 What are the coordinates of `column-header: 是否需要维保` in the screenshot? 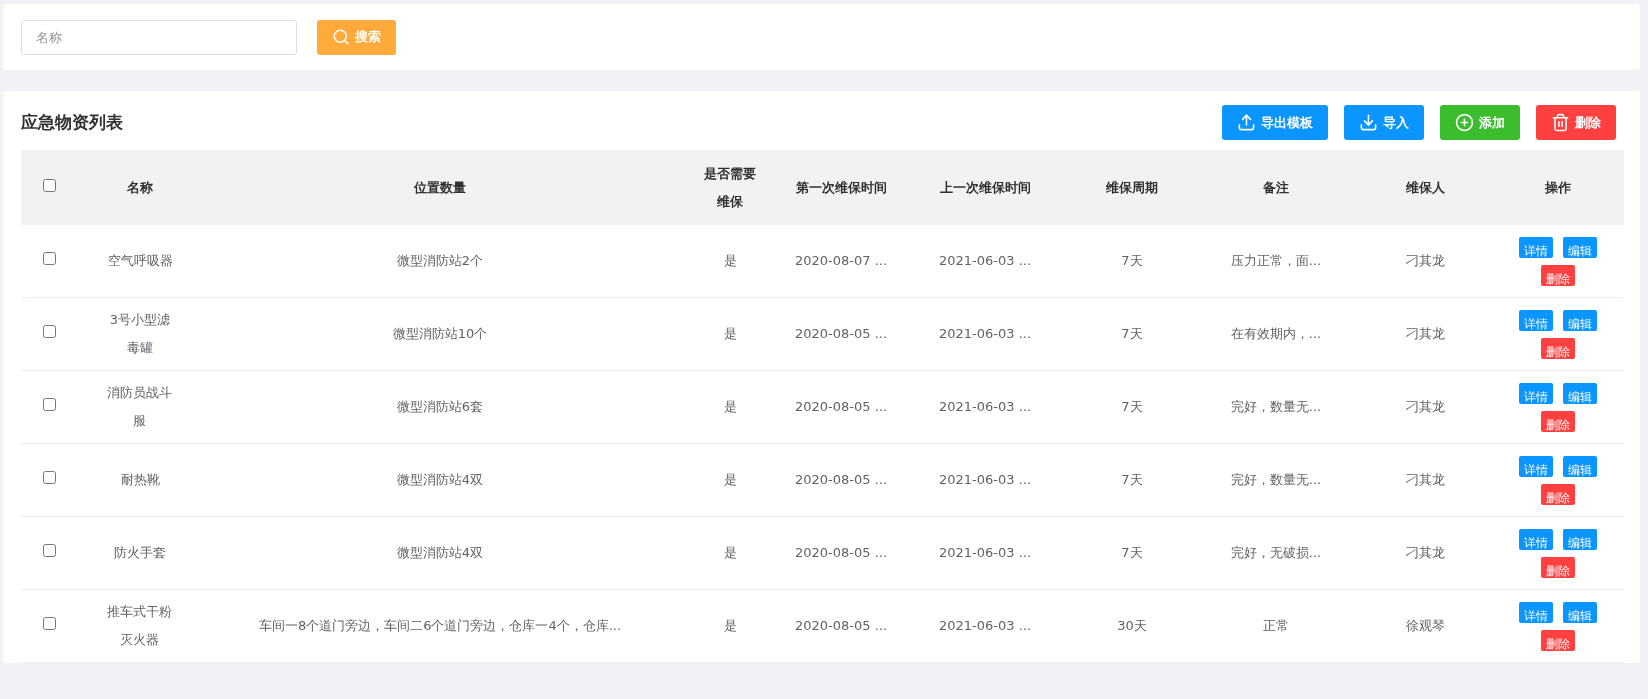 It's located at (730, 187).